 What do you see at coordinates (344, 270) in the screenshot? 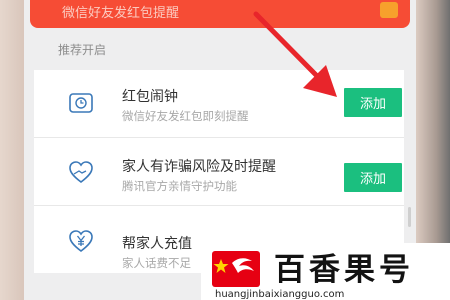
I see `watermark-brand: 百香果号` at bounding box center [344, 270].